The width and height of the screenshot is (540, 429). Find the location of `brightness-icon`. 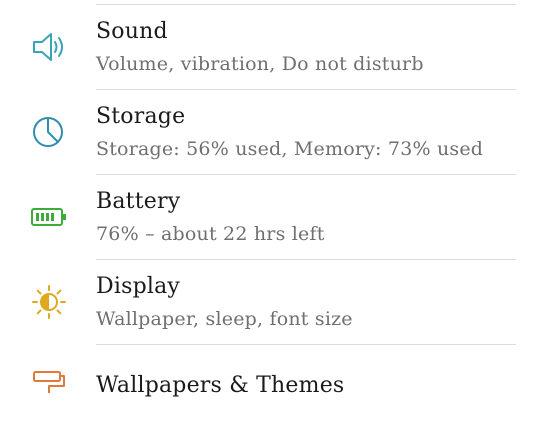

brightness-icon is located at coordinates (49, 302).